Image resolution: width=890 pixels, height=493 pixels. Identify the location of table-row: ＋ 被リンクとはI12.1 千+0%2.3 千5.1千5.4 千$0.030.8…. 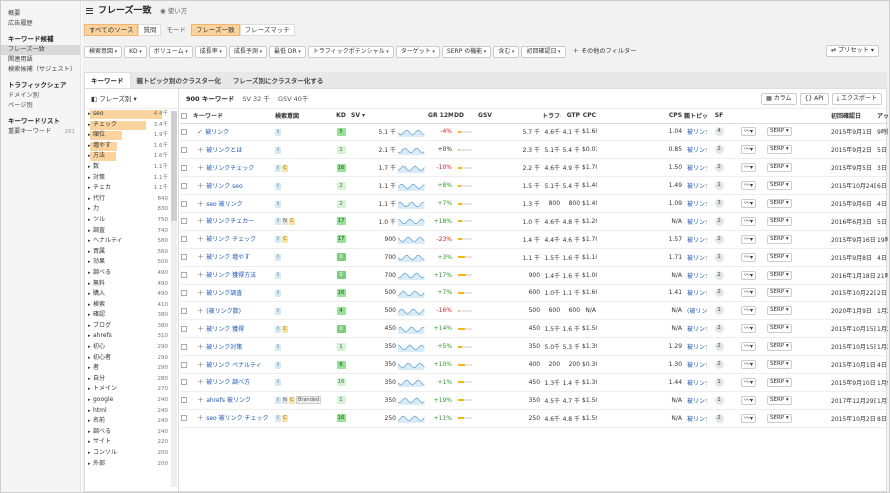
(534, 150).